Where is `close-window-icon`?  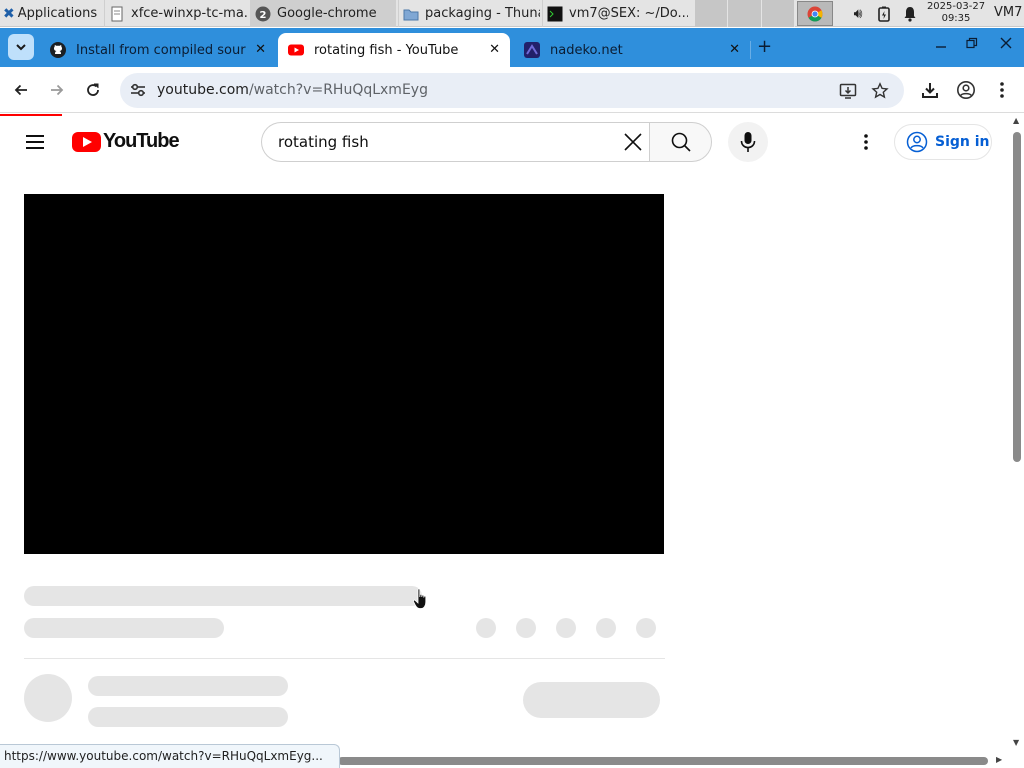 close-window-icon is located at coordinates (1006, 45).